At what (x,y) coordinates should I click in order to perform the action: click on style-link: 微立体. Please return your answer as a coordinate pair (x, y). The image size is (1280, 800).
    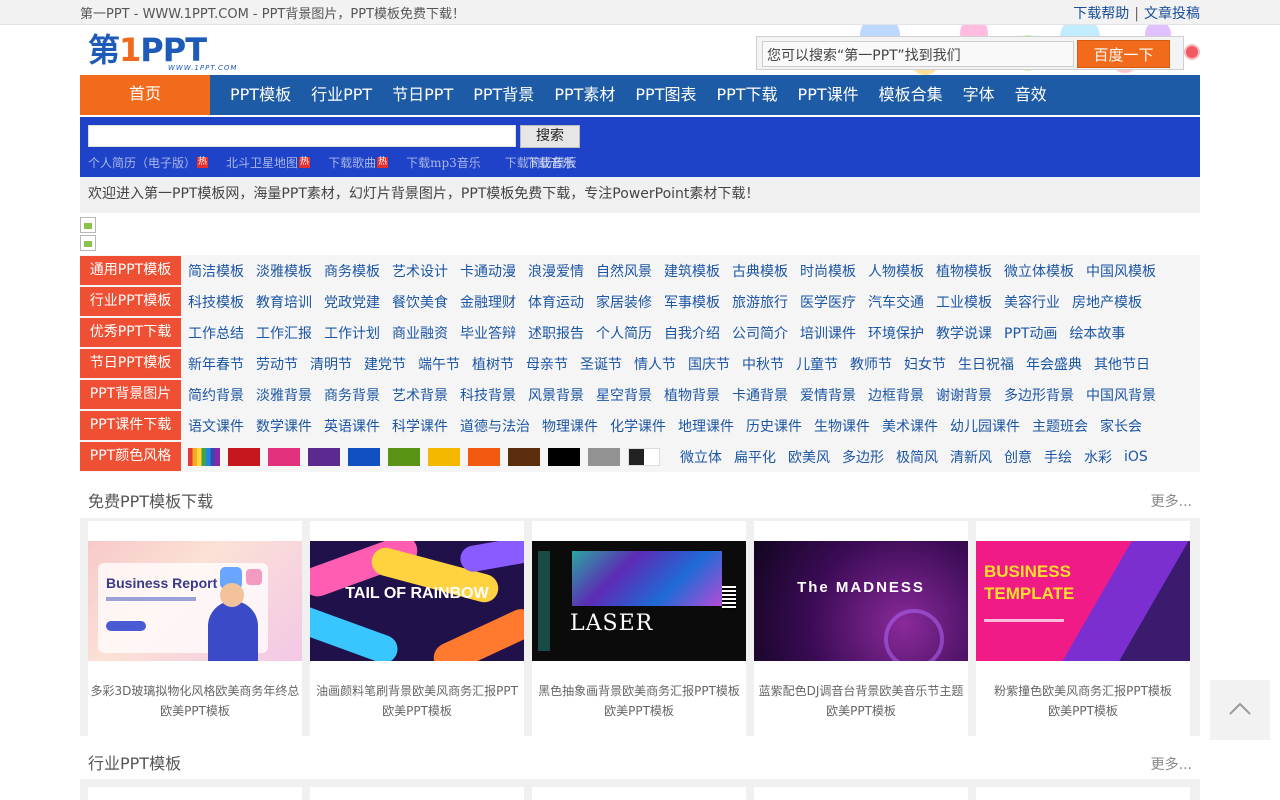
    Looking at the image, I should click on (701, 457).